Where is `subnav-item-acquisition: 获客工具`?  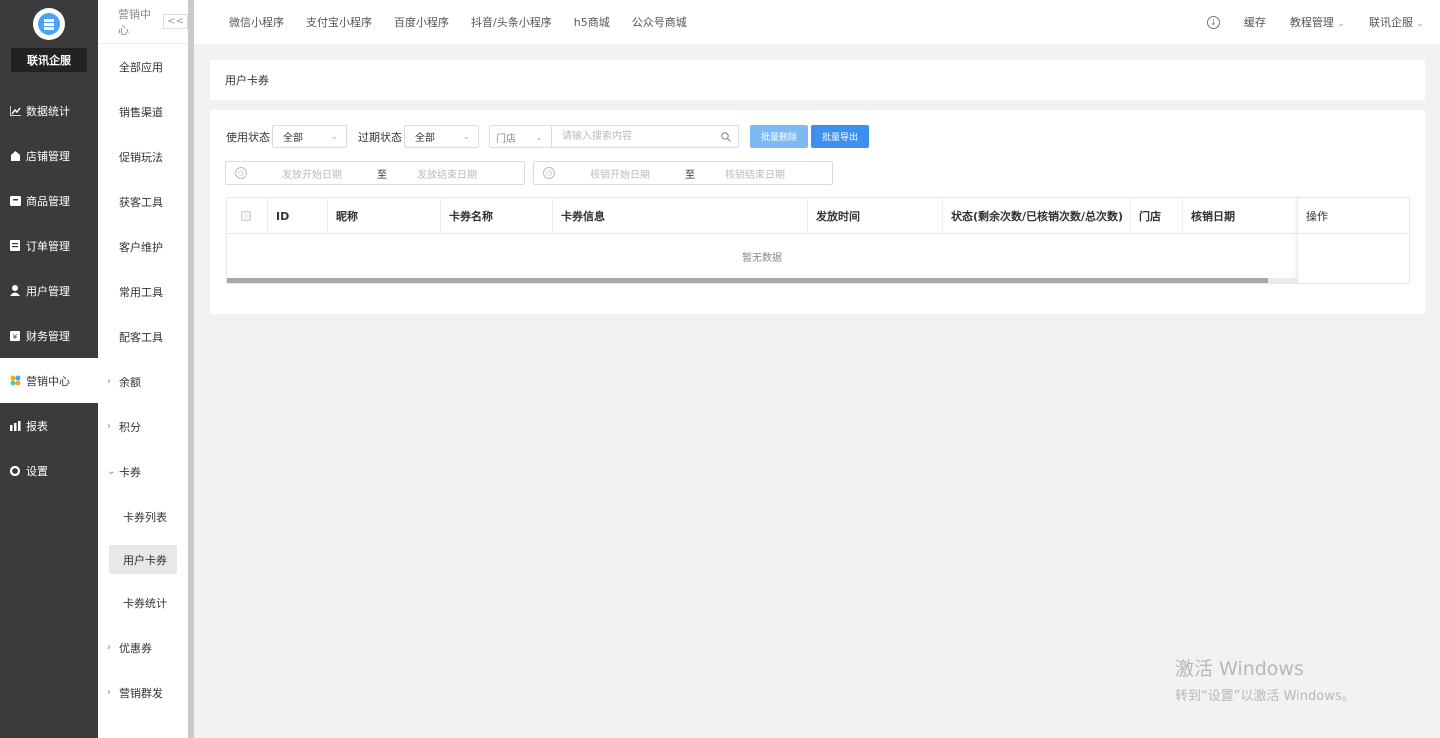
subnav-item-acquisition: 获客工具 is located at coordinates (143, 201).